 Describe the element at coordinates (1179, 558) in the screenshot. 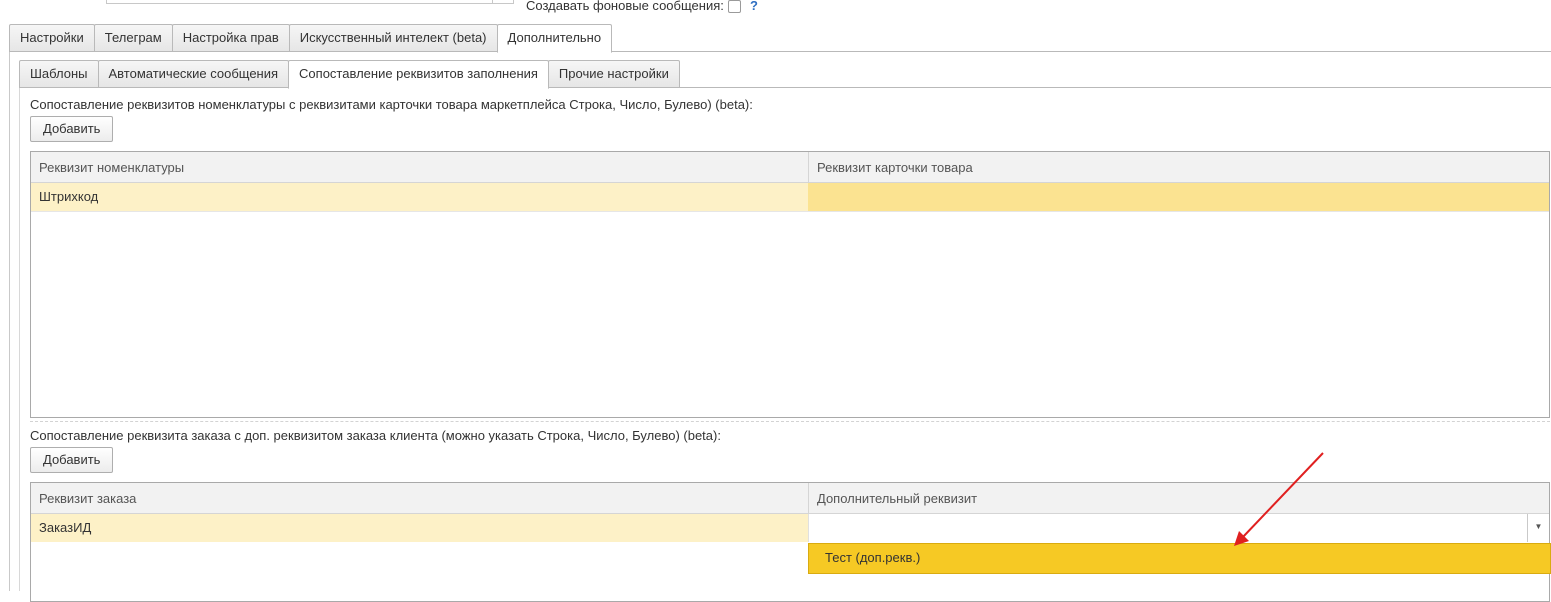

I see `dropdown-option: Тест (доп.рекв.)` at that location.